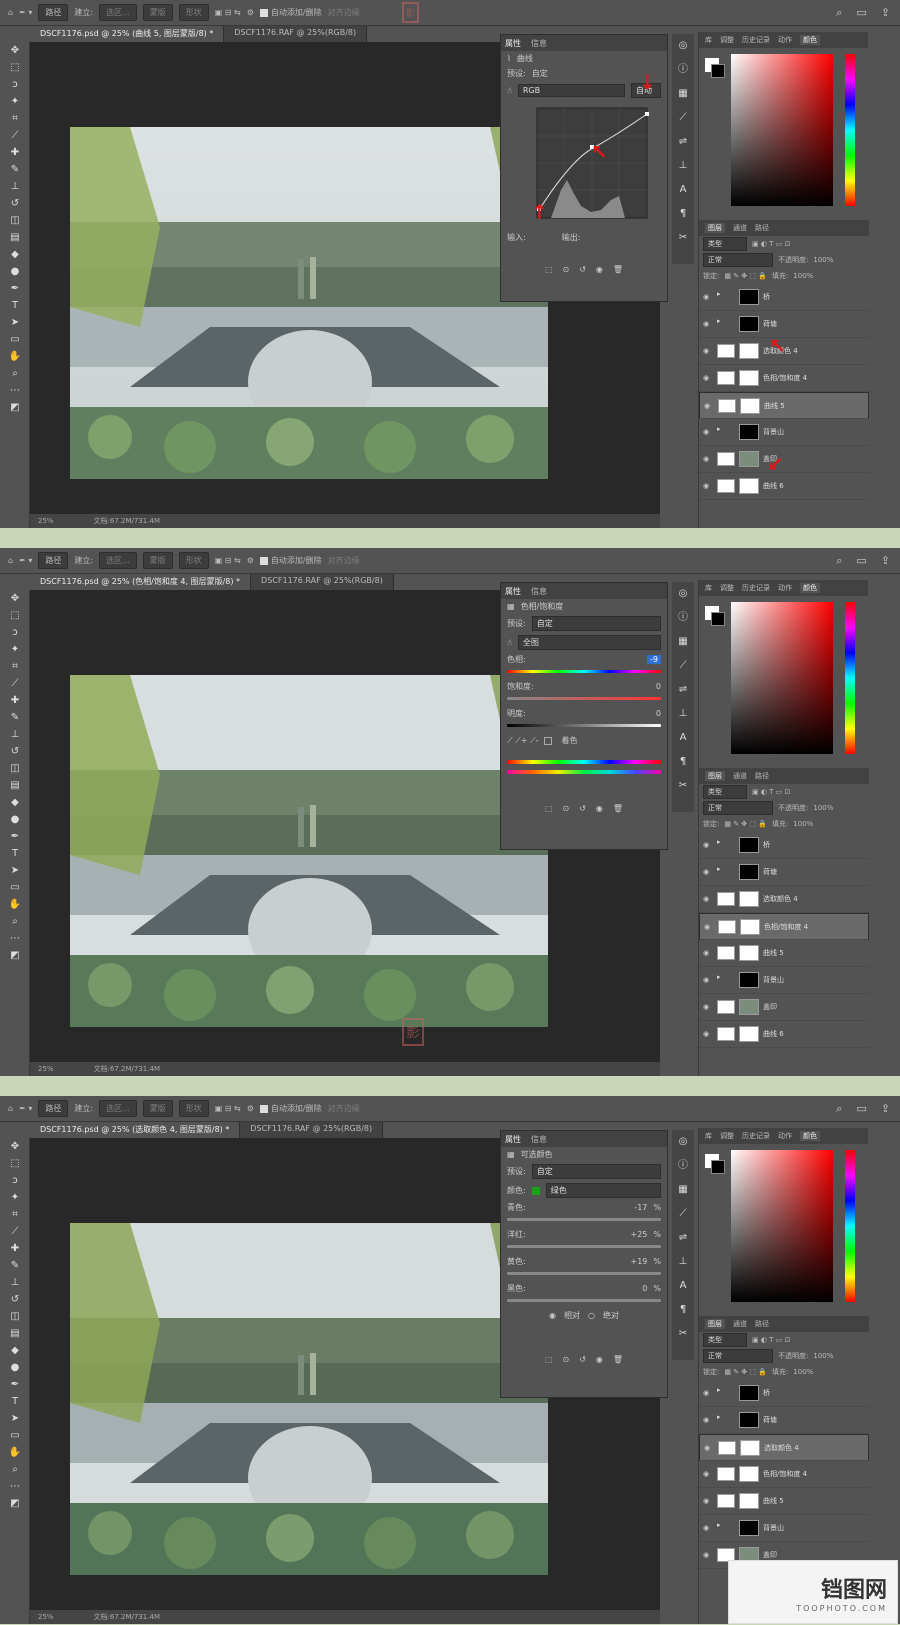 The height and width of the screenshot is (1625, 900). What do you see at coordinates (15, 853) in the screenshot?
I see `type-icon: T` at bounding box center [15, 853].